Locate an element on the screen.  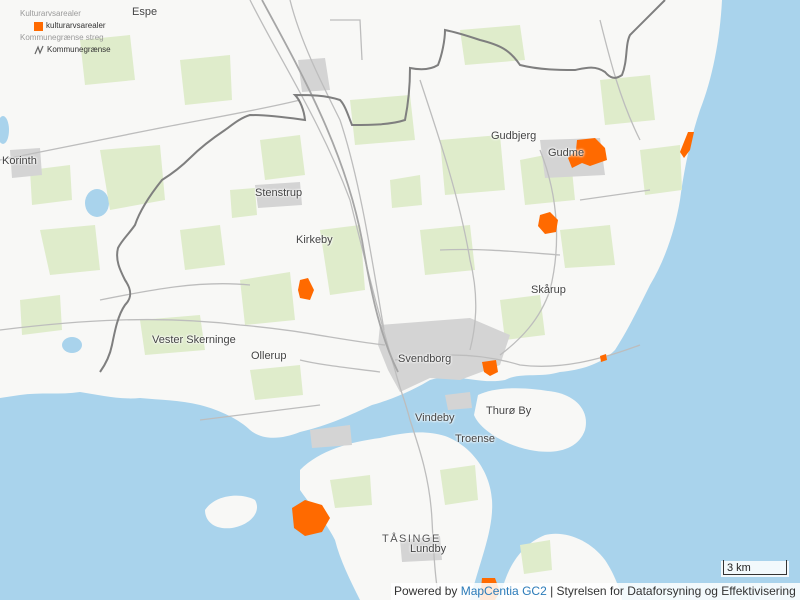
border-line-icon is located at coordinates (39, 50).